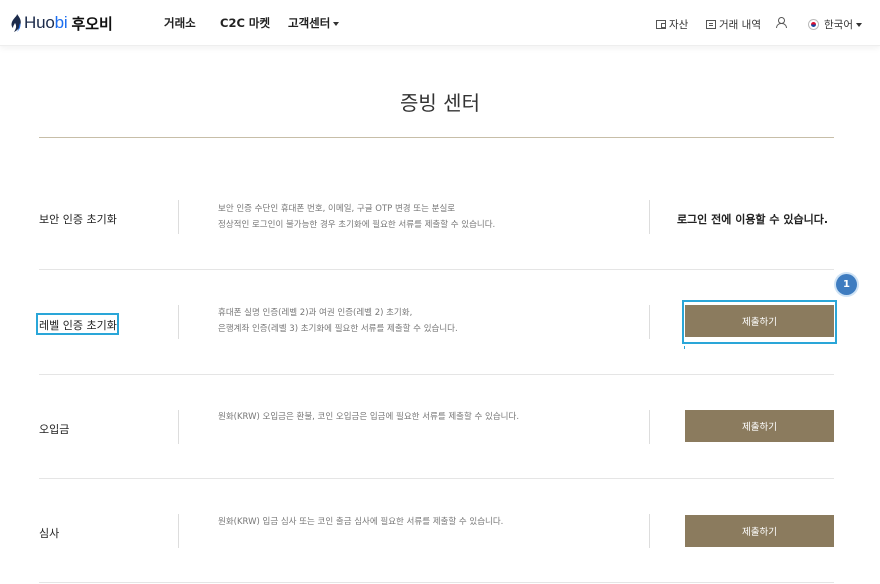 The image size is (880, 584). I want to click on flame-logo-icon, so click(16, 22).